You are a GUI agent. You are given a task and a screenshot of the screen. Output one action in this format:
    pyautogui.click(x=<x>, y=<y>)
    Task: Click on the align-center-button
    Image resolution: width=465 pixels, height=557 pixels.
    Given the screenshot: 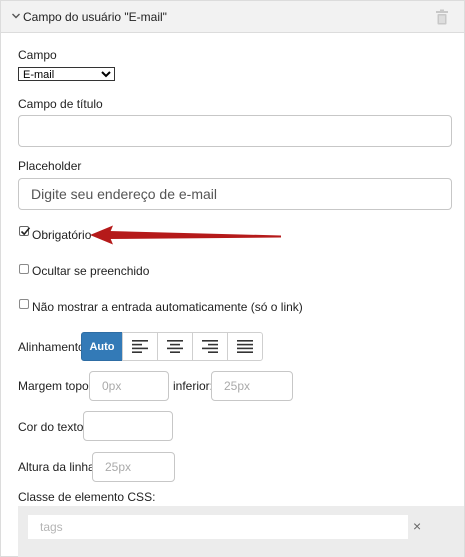 What is the action you would take?
    pyautogui.click(x=175, y=346)
    